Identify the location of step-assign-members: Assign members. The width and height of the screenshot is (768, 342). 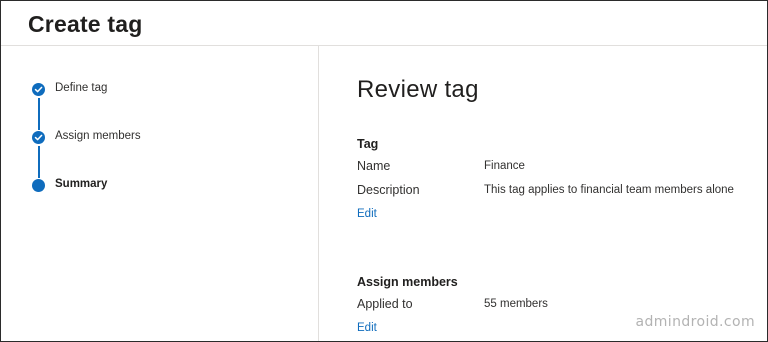
(131, 138).